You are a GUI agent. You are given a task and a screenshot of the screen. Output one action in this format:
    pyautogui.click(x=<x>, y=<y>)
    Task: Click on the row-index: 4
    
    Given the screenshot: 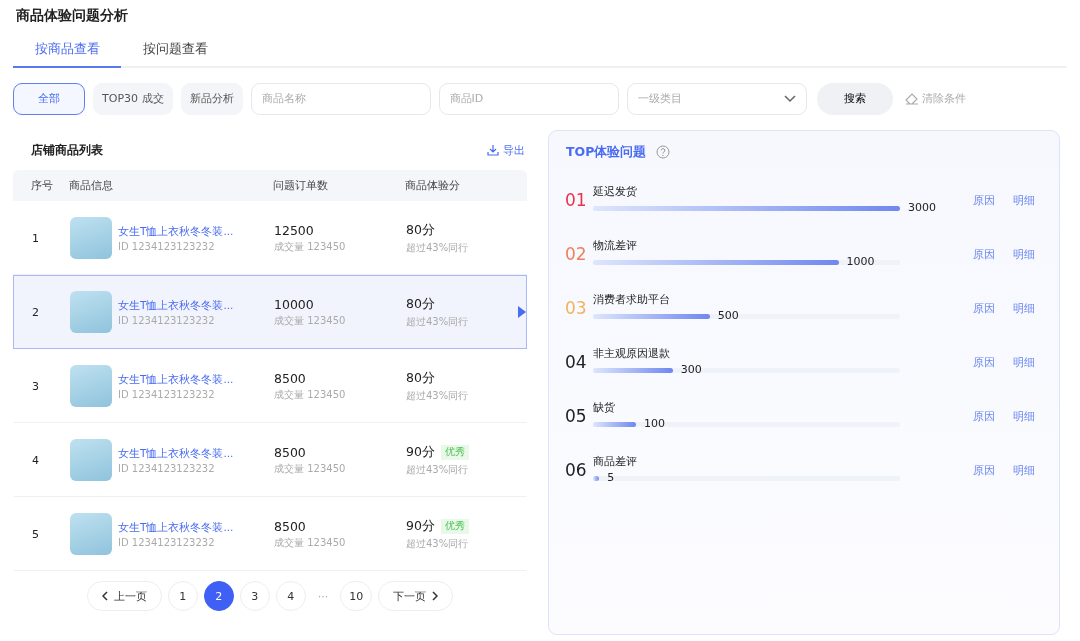 What is the action you would take?
    pyautogui.click(x=35, y=460)
    